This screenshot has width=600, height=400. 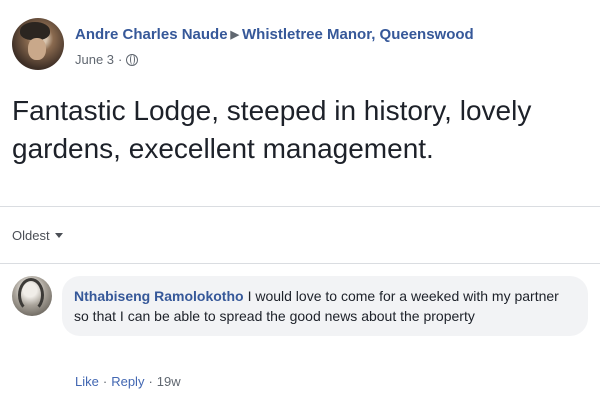 What do you see at coordinates (31, 235) in the screenshot?
I see `sort-label: Oldest` at bounding box center [31, 235].